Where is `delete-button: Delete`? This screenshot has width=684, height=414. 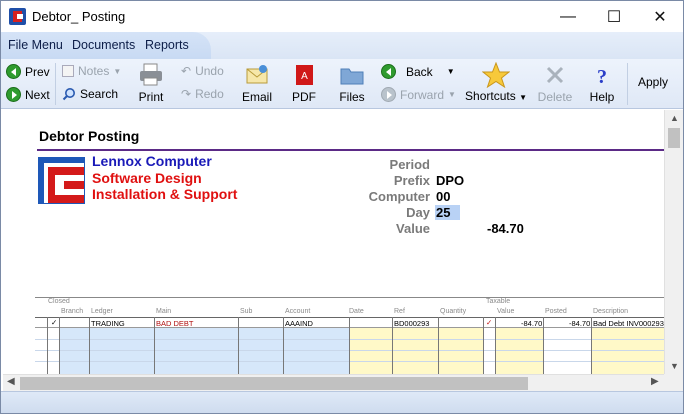
delete-button: Delete is located at coordinates (555, 83).